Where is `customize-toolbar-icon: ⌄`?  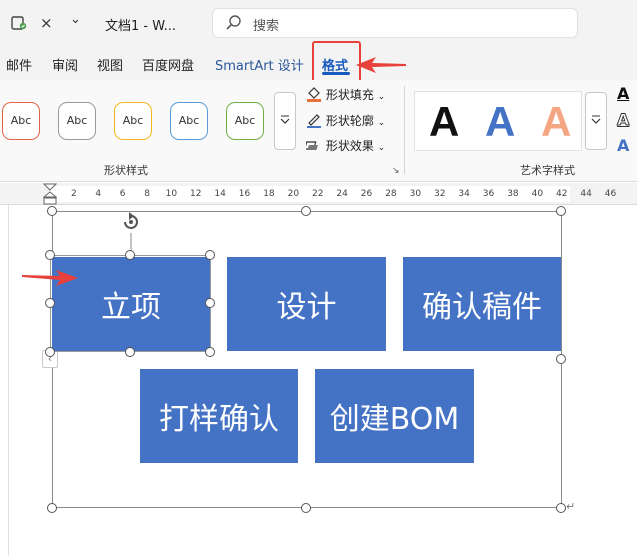 customize-toolbar-icon: ⌄ is located at coordinates (75, 19).